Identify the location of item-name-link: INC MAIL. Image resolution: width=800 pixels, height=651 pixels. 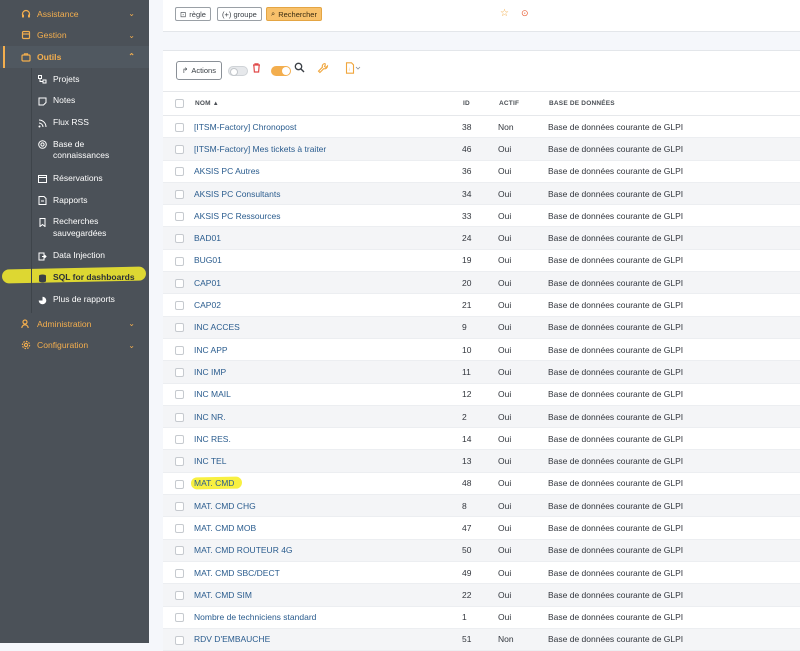
(212, 394).